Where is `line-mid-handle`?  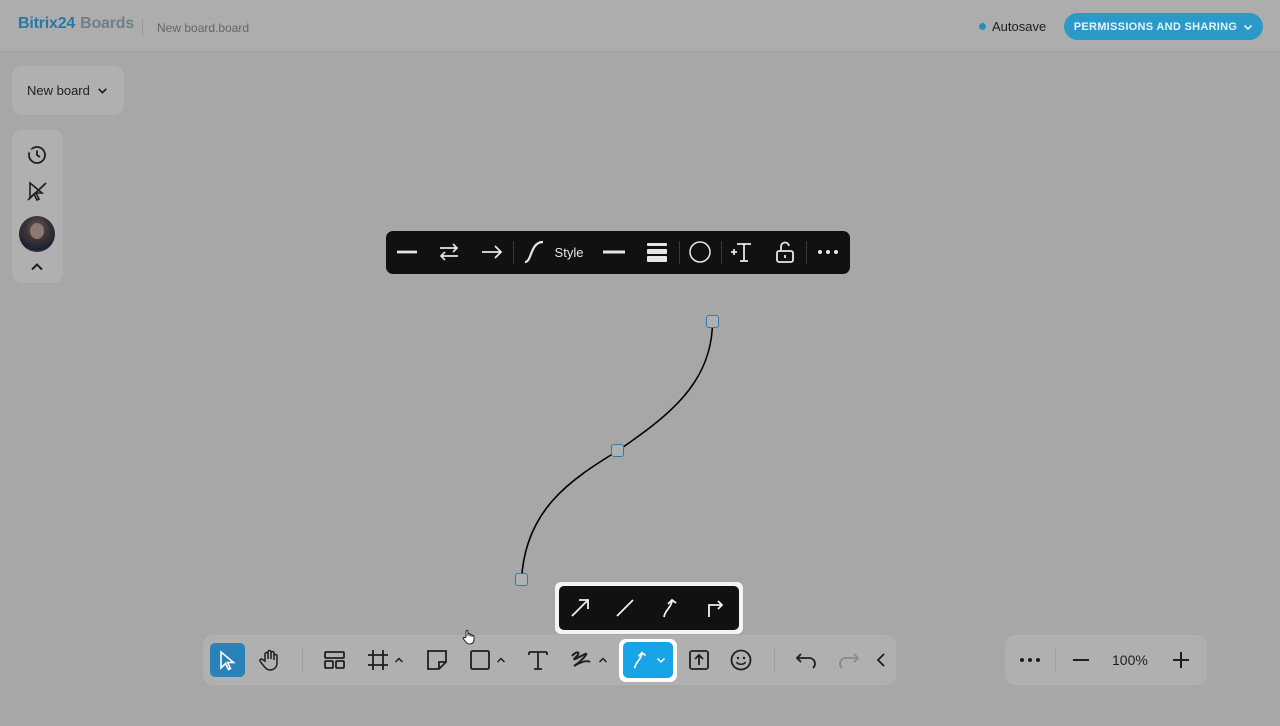
line-mid-handle is located at coordinates (617, 450).